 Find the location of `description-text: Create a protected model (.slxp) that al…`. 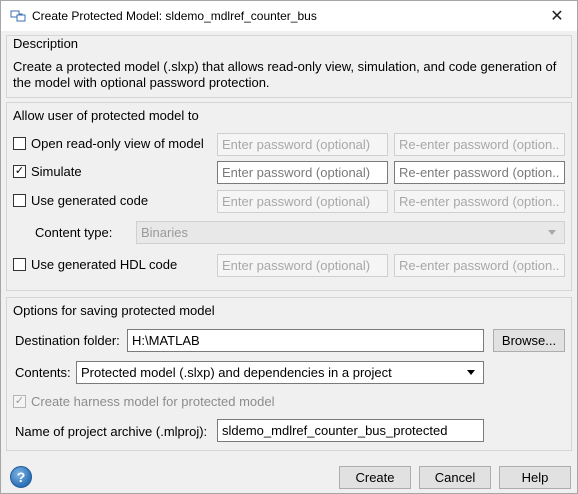

description-text: Create a protected model (.slxp) that al… is located at coordinates (285, 74).